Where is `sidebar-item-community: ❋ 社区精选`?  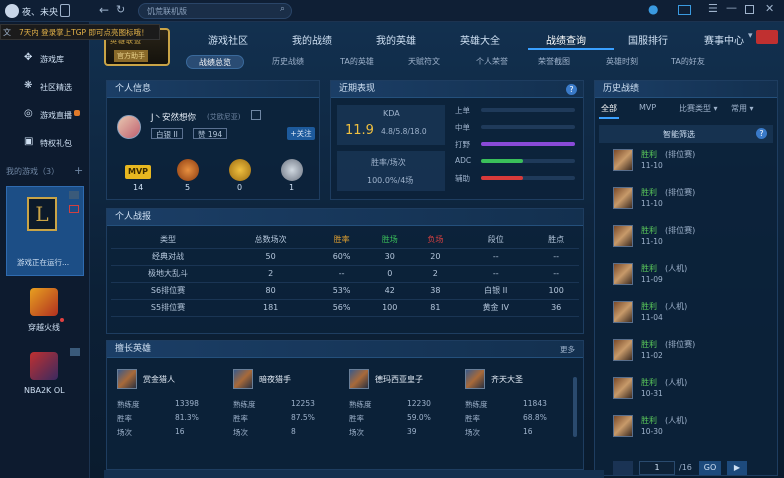
sidebar-item-community: ❋ 社区精选 is located at coordinates (45, 87).